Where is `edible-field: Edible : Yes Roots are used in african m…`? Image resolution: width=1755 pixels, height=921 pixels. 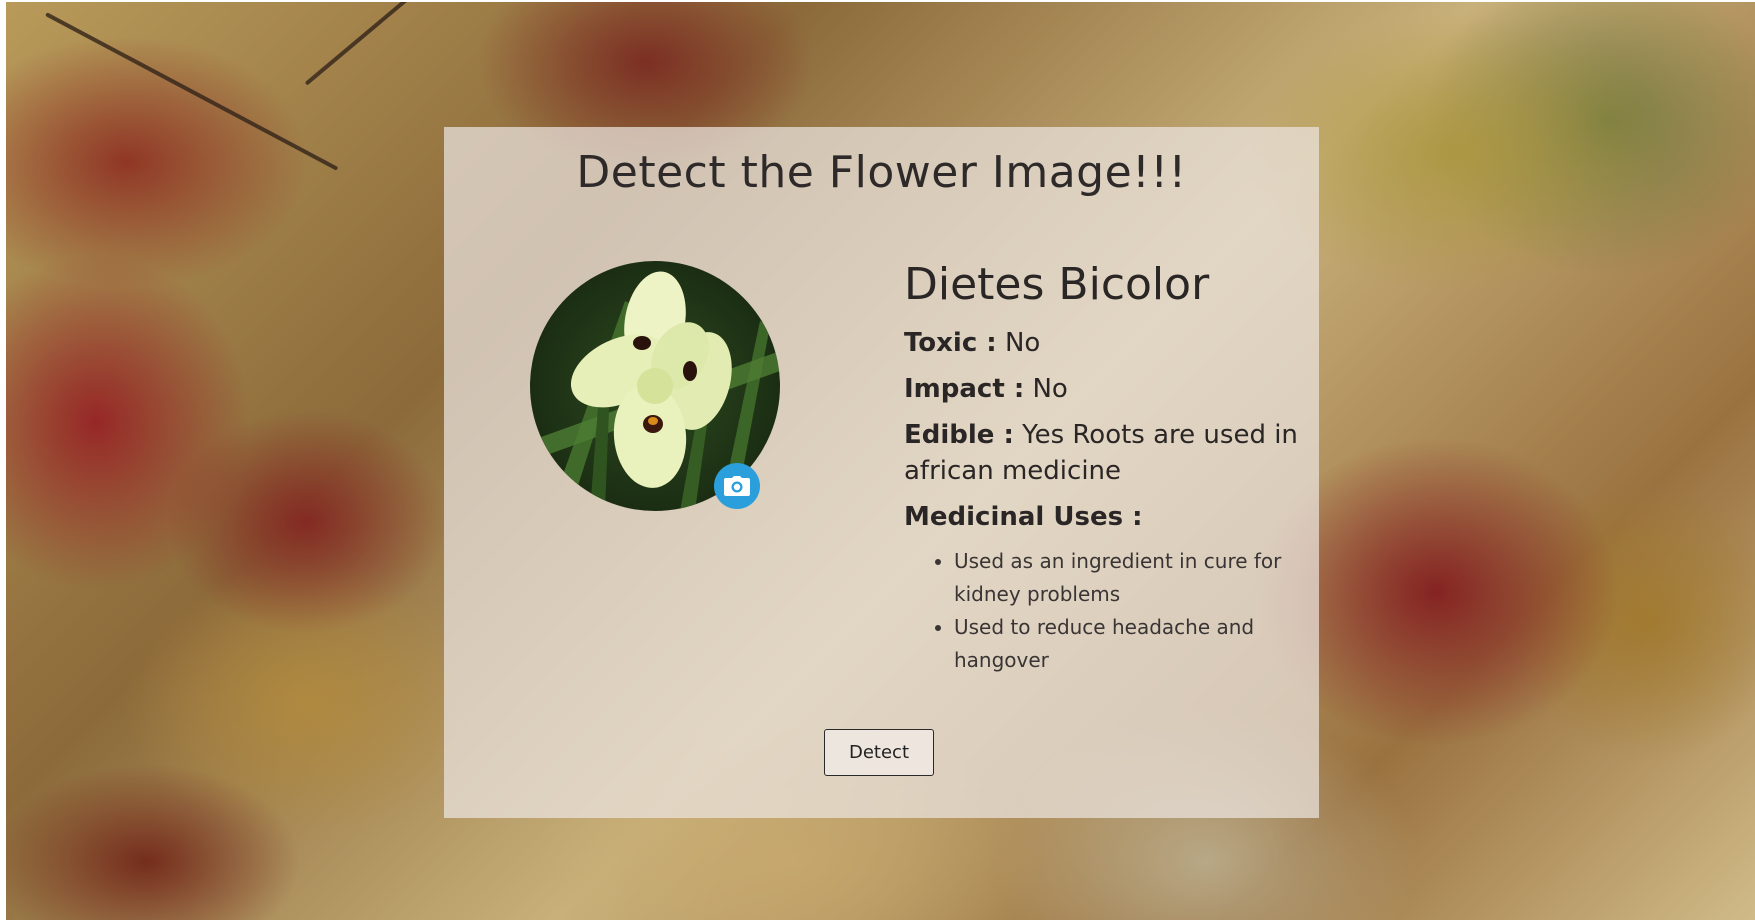 edible-field: Edible : Yes Roots are used in african m… is located at coordinates (1104, 453).